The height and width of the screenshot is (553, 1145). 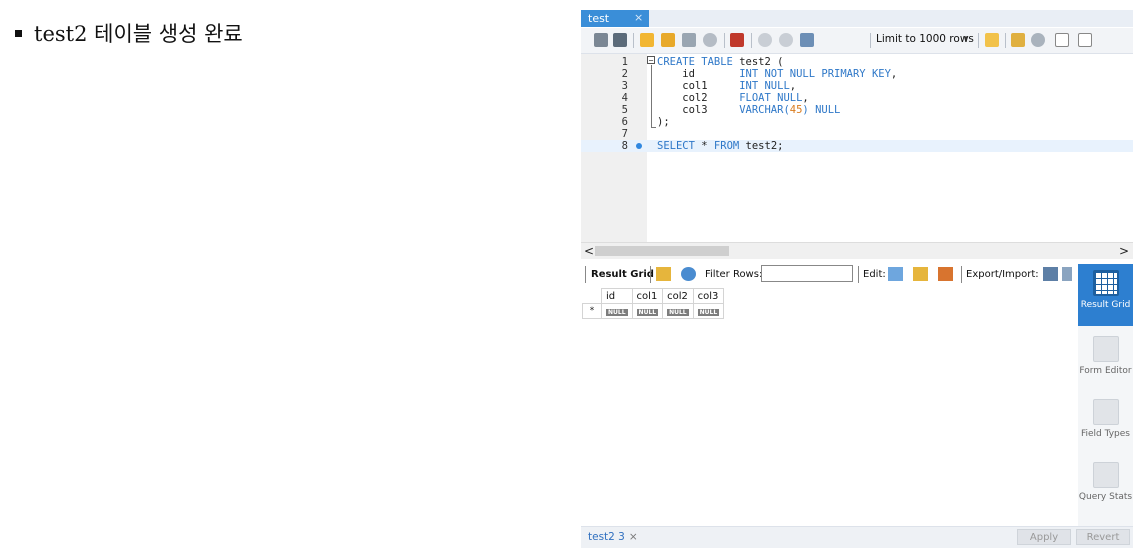 What do you see at coordinates (1105, 371) in the screenshot?
I see `side-form-editor-label: Form Editor` at bounding box center [1105, 371].